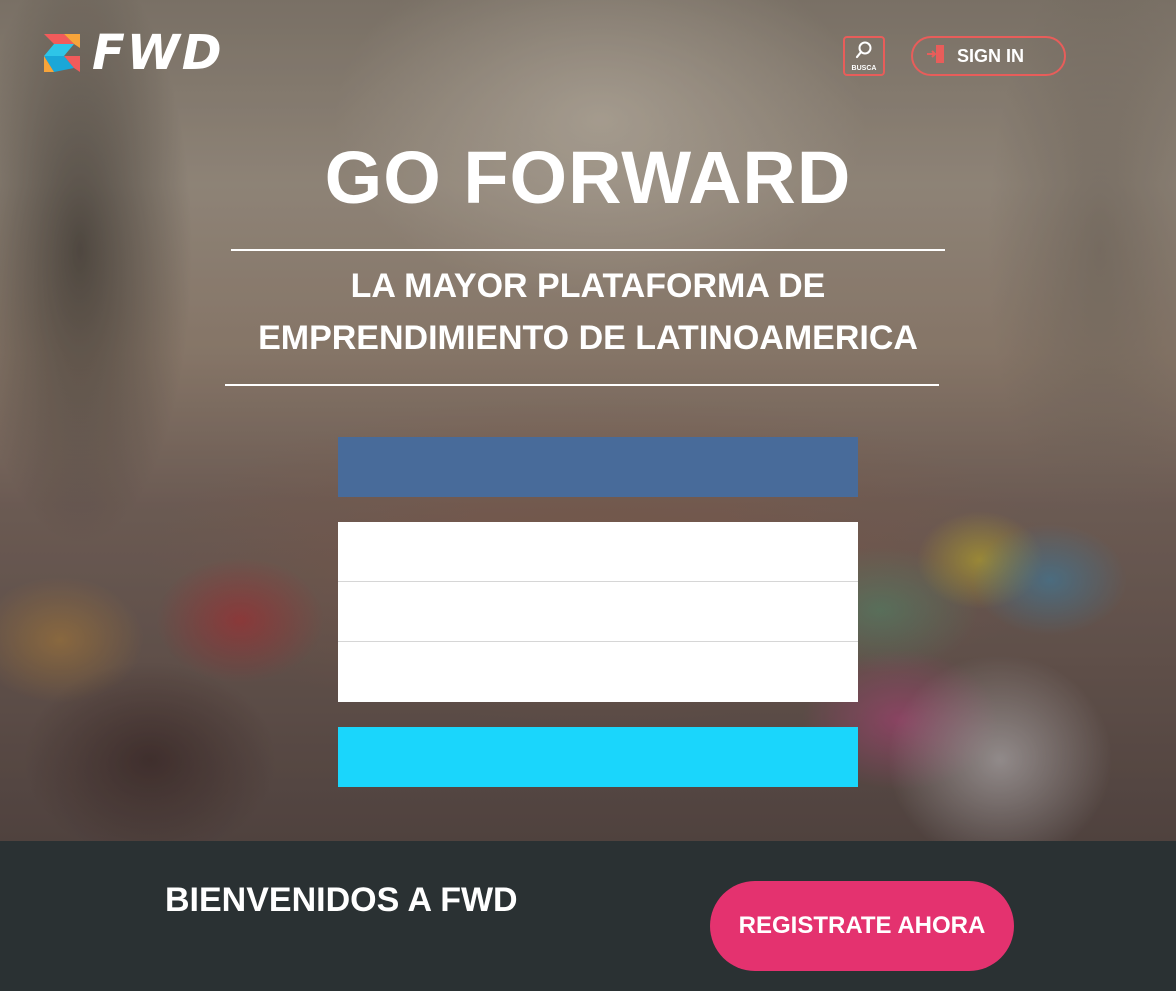  Describe the element at coordinates (864, 68) in the screenshot. I see `search-label: BUSCA` at that location.